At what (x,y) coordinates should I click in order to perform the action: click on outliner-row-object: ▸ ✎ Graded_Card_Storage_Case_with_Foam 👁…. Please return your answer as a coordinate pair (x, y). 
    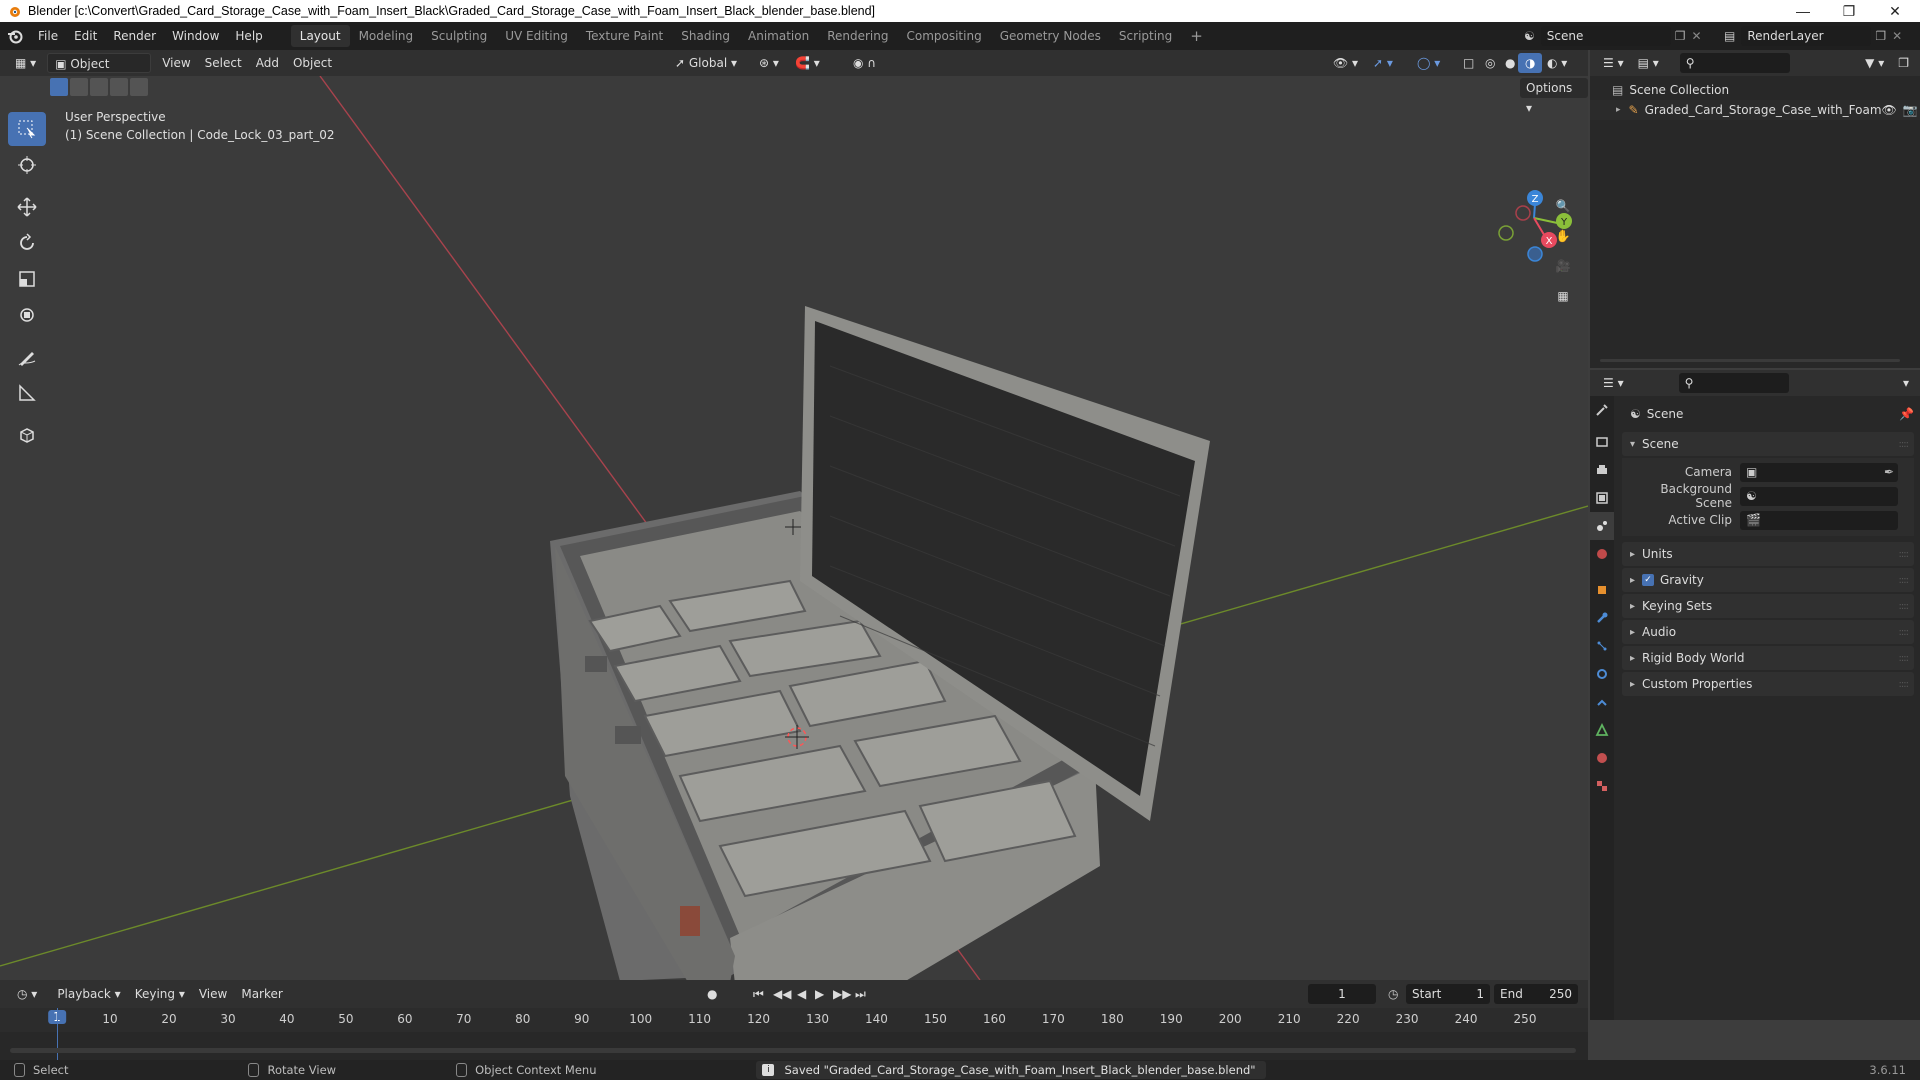
    Looking at the image, I should click on (1755, 110).